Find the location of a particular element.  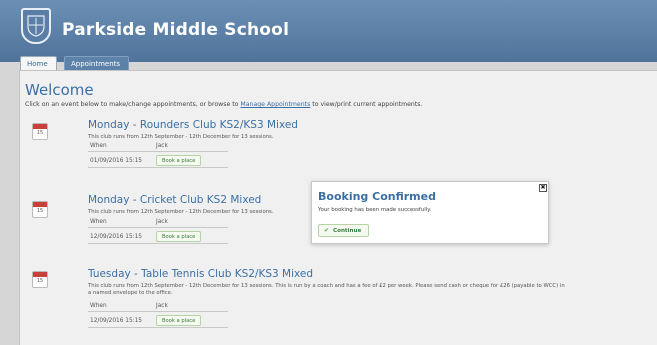

school-crest-icon is located at coordinates (36, 26).